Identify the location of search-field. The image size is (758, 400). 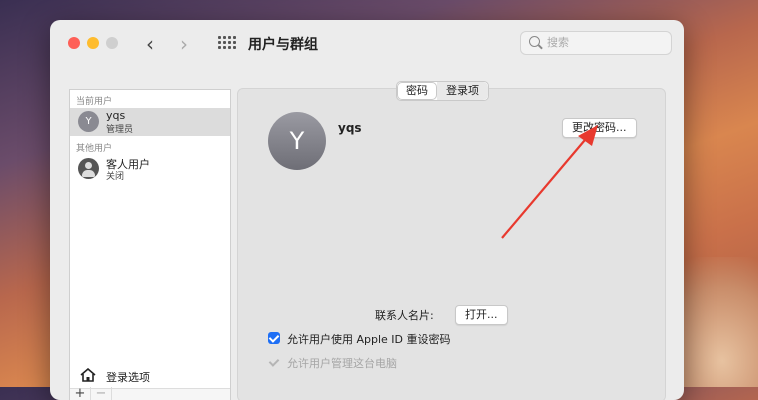
(596, 43).